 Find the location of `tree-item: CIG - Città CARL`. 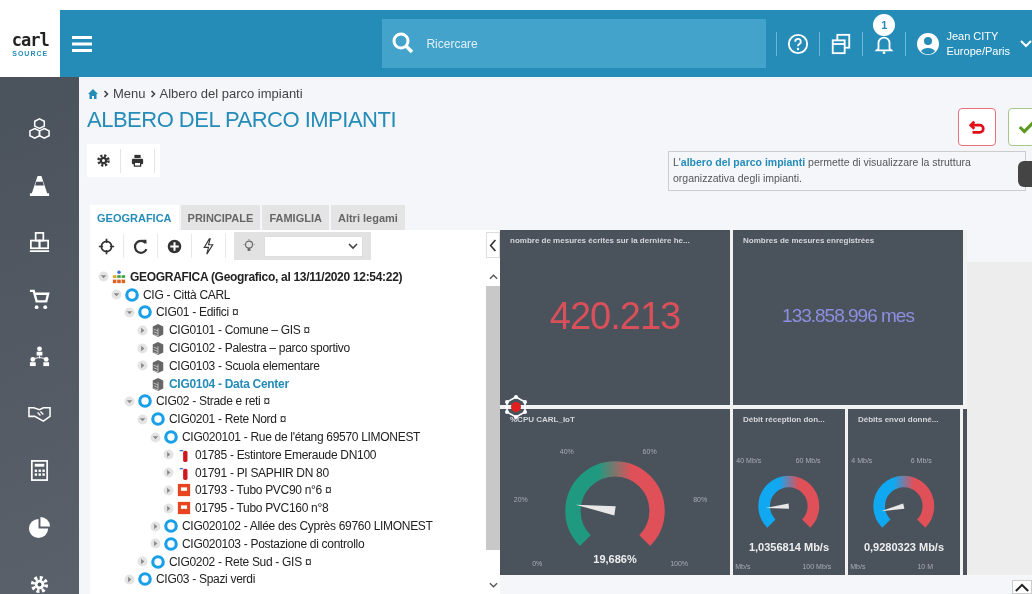

tree-item: CIG - Città CARL is located at coordinates (187, 294).